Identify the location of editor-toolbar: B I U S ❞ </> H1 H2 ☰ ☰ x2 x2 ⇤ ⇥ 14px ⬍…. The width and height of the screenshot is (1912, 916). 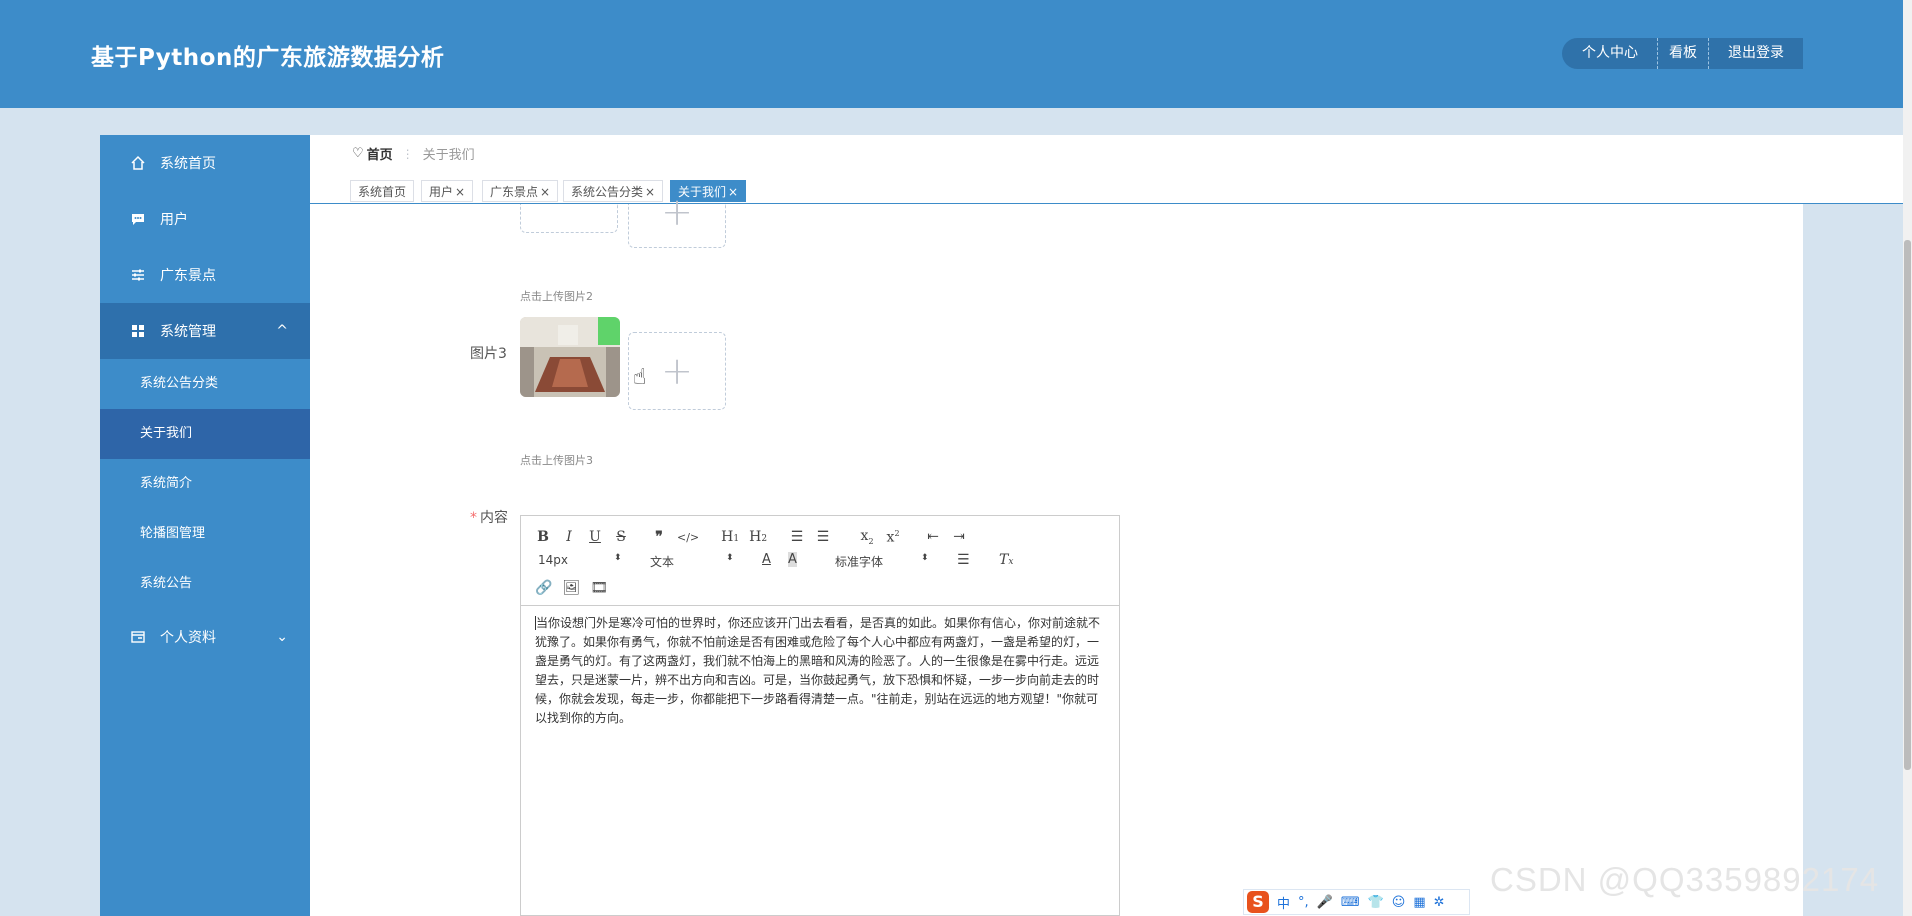
(820, 561).